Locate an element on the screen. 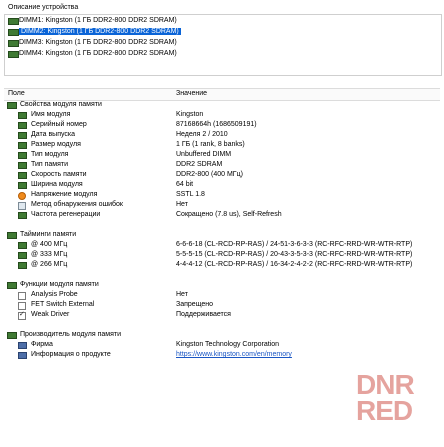  property-row: Дата выпуска Неделя 2 / 2010 is located at coordinates (222, 135).